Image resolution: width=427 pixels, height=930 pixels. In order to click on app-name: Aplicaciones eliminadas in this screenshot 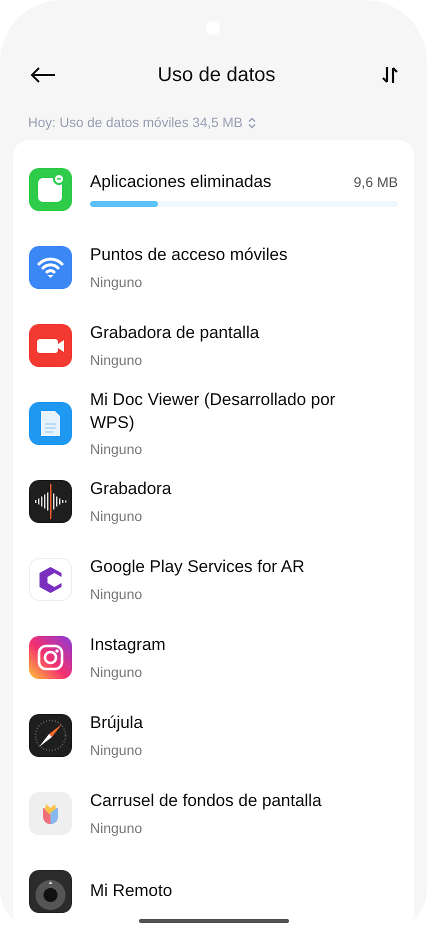, I will do `click(181, 182)`.